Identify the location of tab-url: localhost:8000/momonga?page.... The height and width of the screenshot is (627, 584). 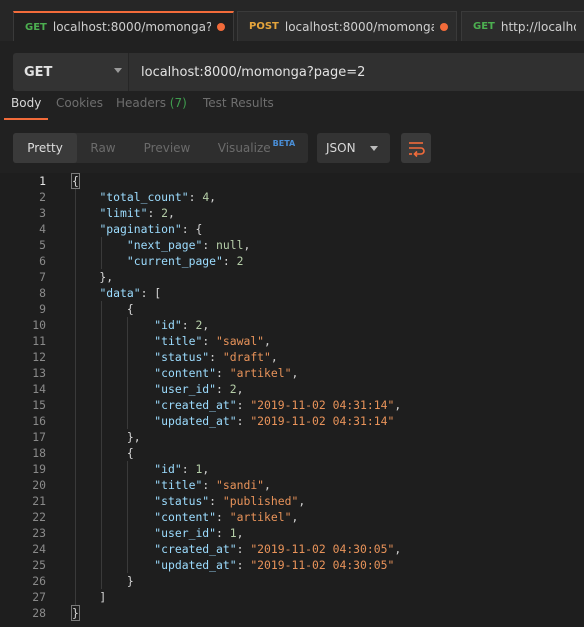
(131, 27).